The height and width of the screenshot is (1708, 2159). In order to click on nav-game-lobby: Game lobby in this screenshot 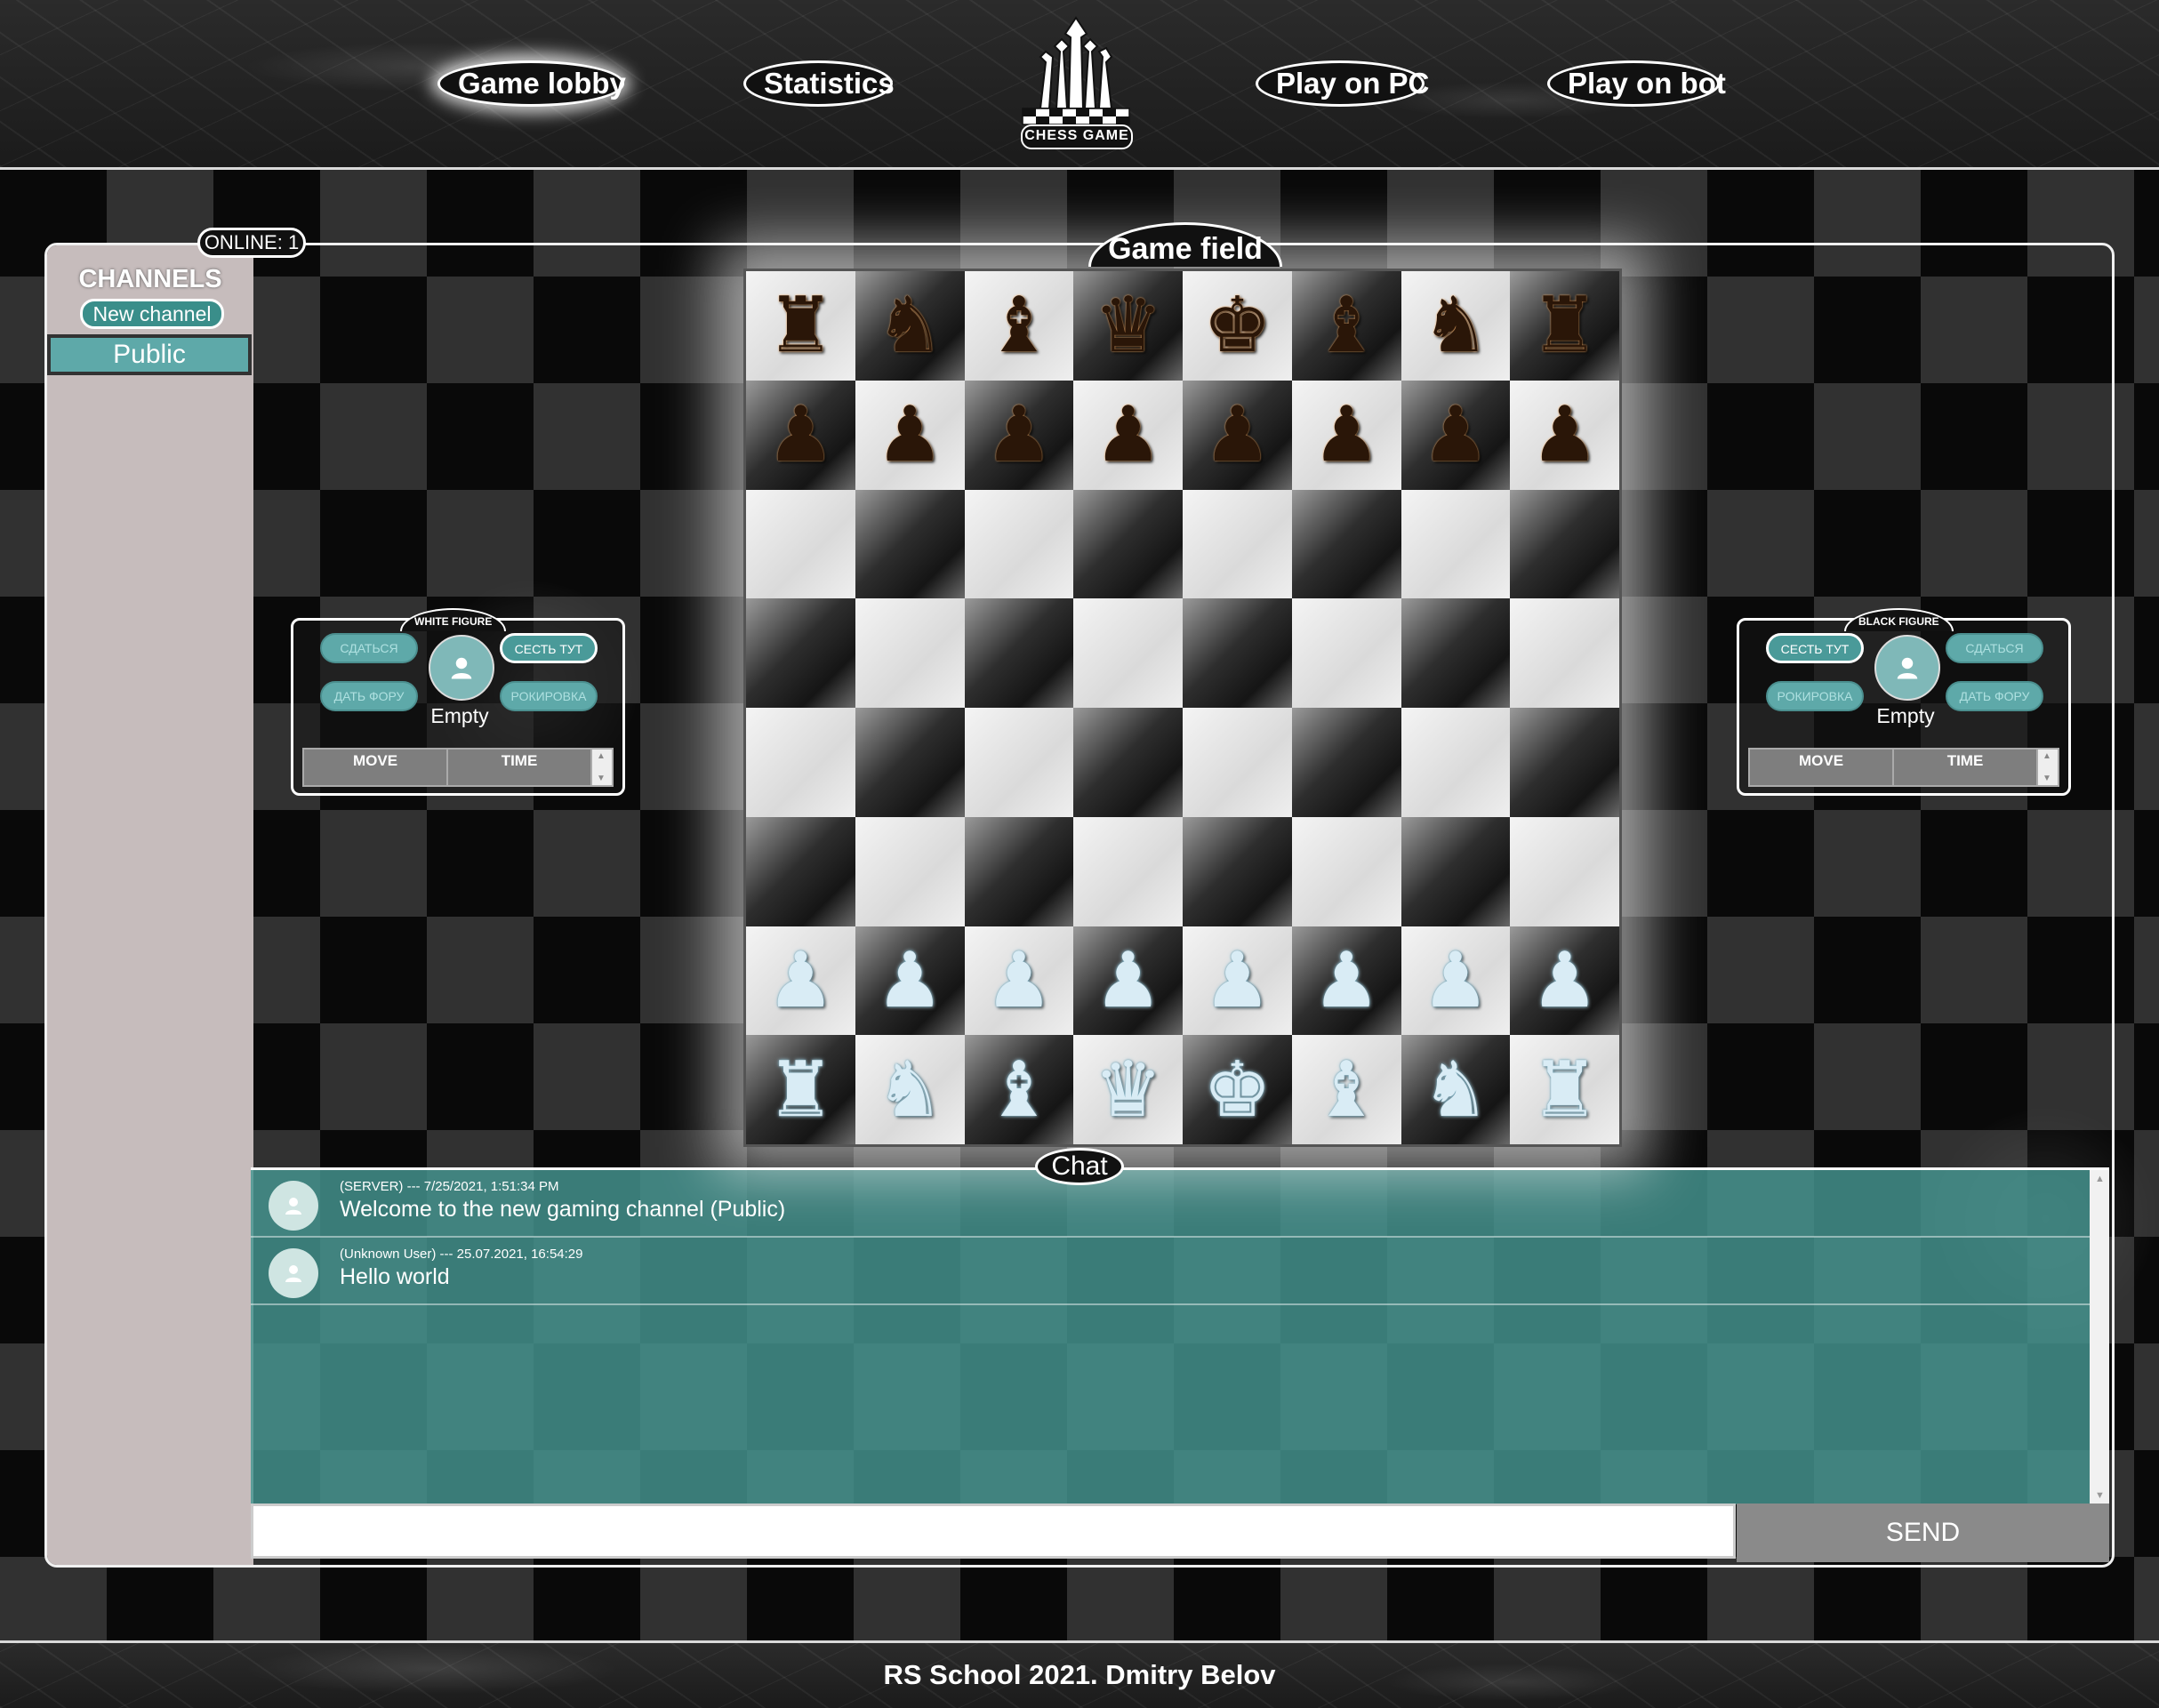, I will do `click(531, 83)`.